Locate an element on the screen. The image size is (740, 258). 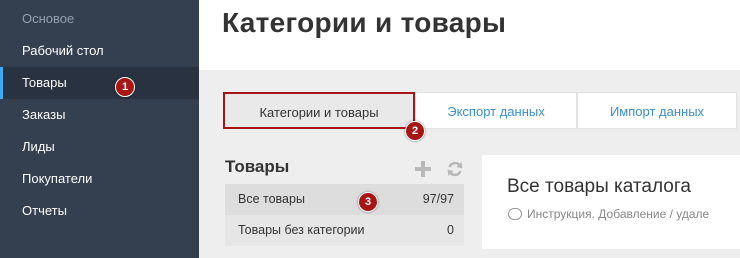
catalog-title: Товары is located at coordinates (257, 166).